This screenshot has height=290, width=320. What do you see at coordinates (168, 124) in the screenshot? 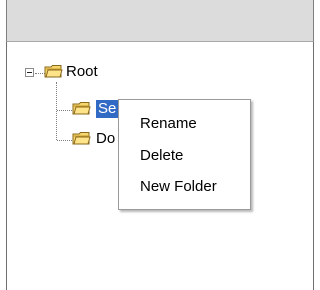
I see `menu-item-rename: Rename` at bounding box center [168, 124].